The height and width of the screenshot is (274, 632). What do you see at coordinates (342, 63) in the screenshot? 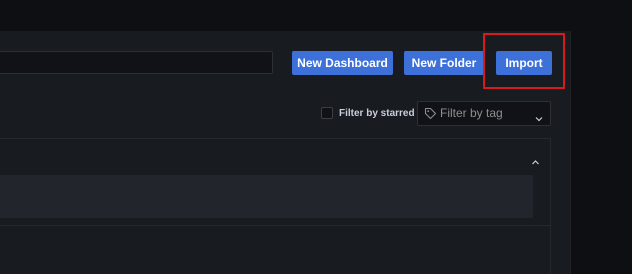
I see `new-dashboard-button: New Dashboard` at bounding box center [342, 63].